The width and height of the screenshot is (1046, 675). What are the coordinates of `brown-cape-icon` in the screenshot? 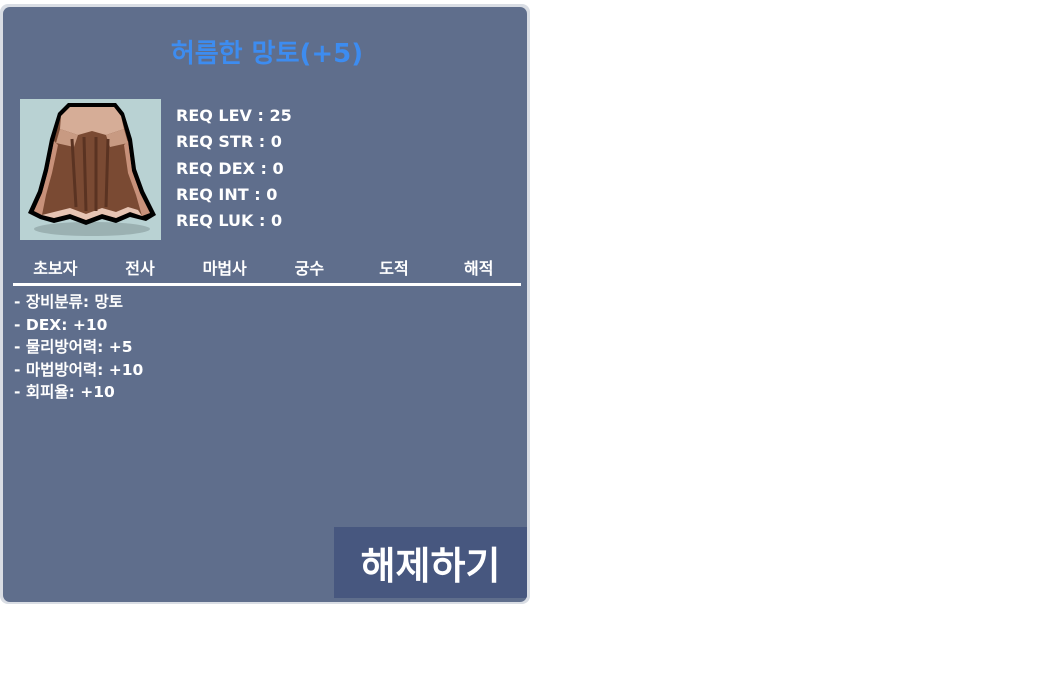 It's located at (92, 169).